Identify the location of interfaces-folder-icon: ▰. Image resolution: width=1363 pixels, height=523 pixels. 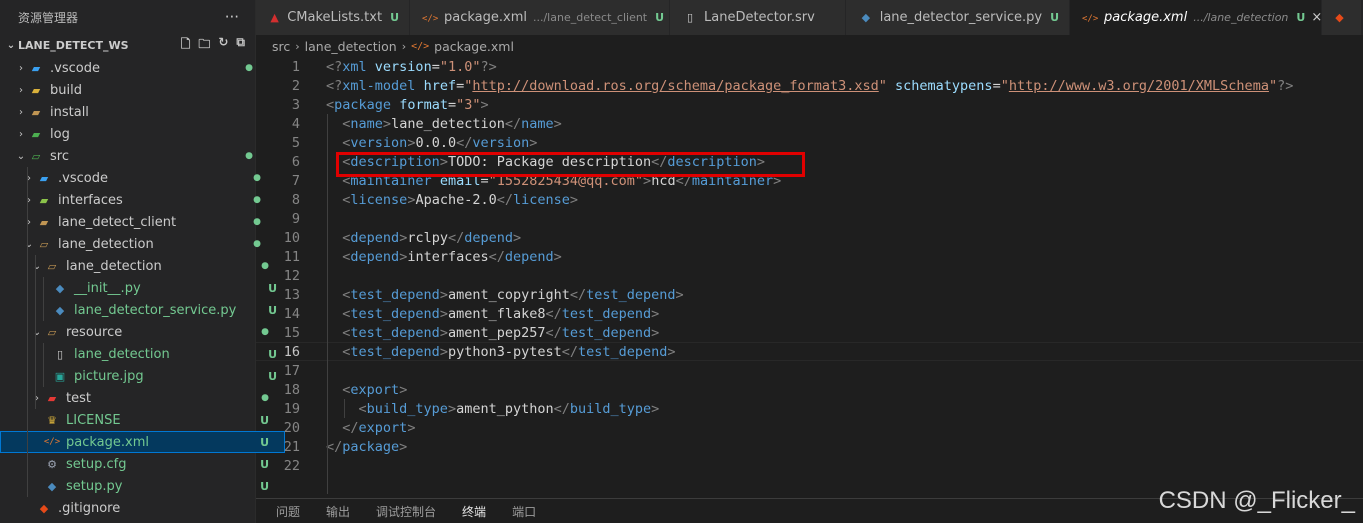
(44, 200).